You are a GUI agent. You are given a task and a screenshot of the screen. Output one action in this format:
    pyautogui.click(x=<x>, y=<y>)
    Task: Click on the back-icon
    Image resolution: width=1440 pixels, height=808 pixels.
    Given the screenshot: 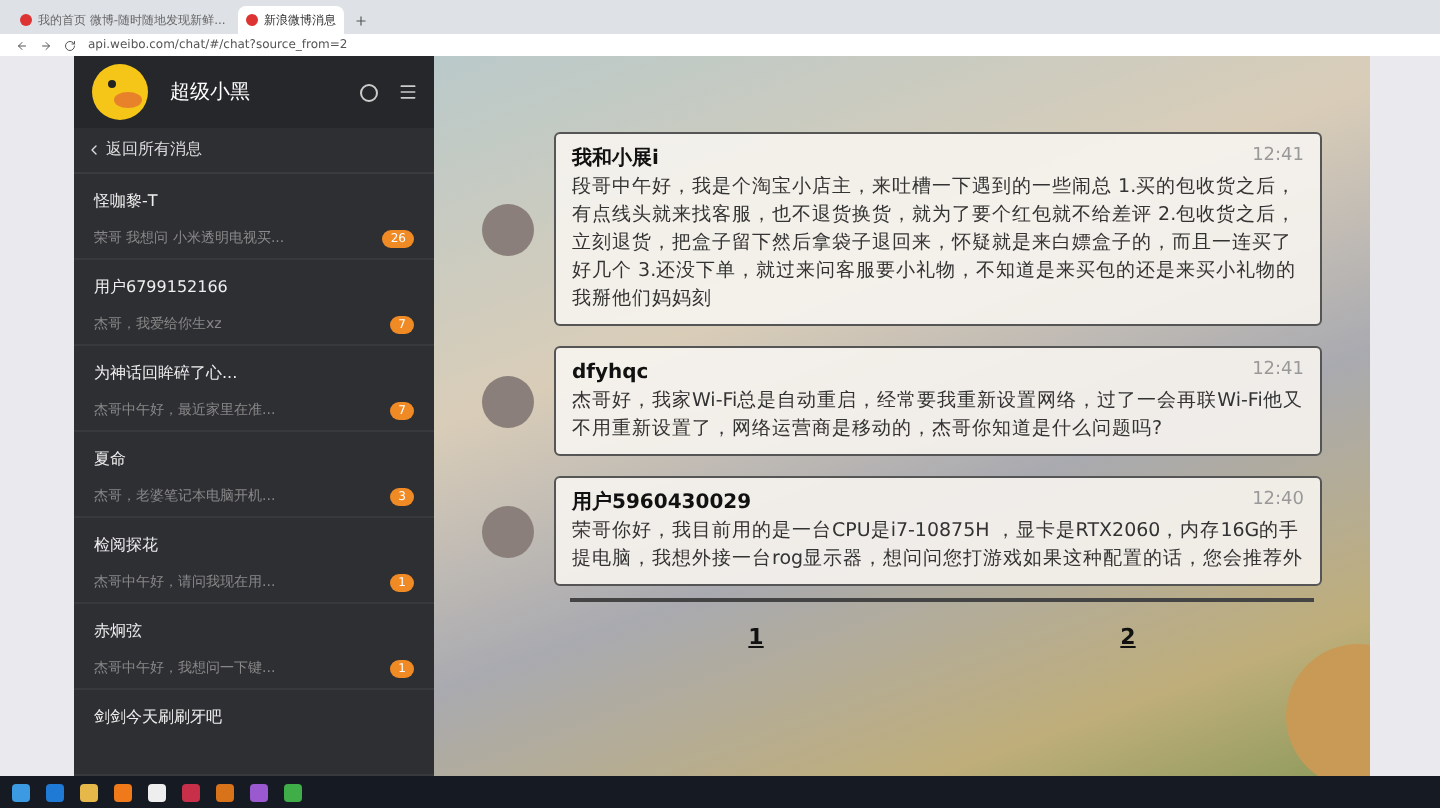 What is the action you would take?
    pyautogui.click(x=22, y=45)
    